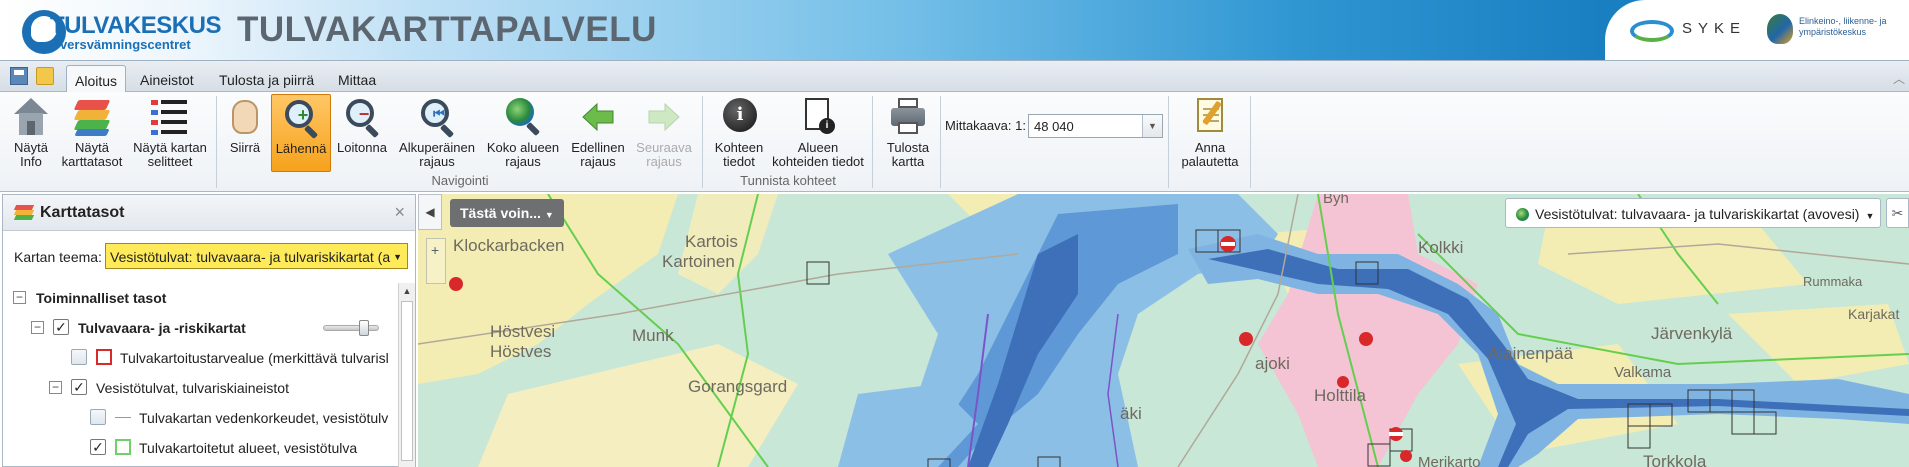 This screenshot has width=1909, height=467. I want to click on area-feature-info-label: Alueen kohteiden tiedot, so click(818, 154).